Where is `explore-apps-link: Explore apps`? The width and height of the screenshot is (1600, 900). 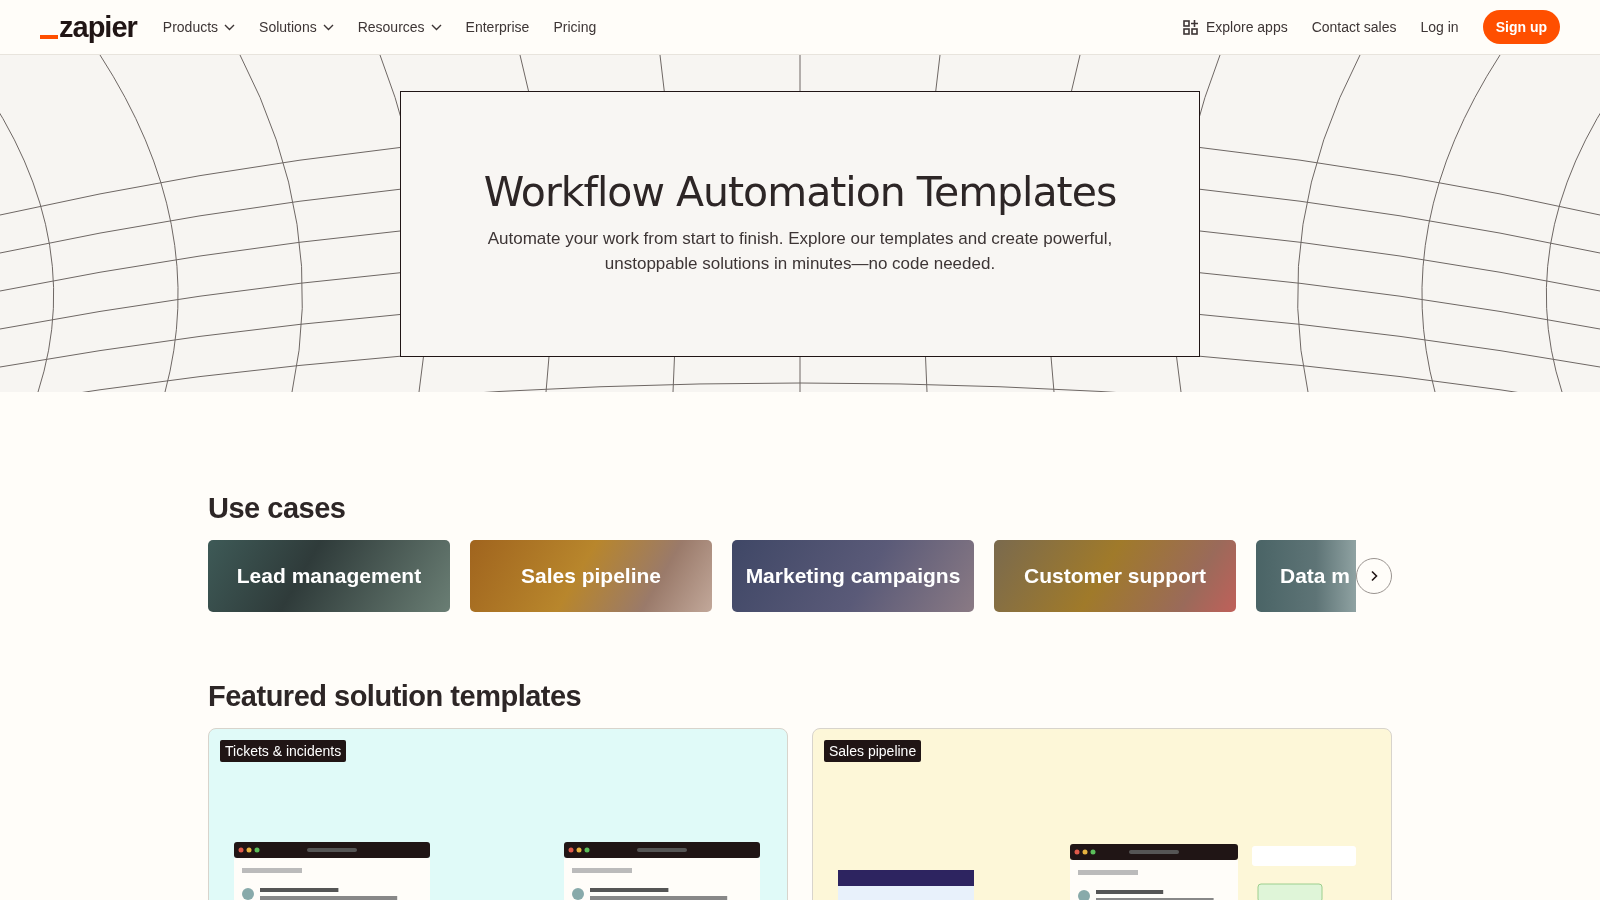 explore-apps-link: Explore apps is located at coordinates (1235, 27).